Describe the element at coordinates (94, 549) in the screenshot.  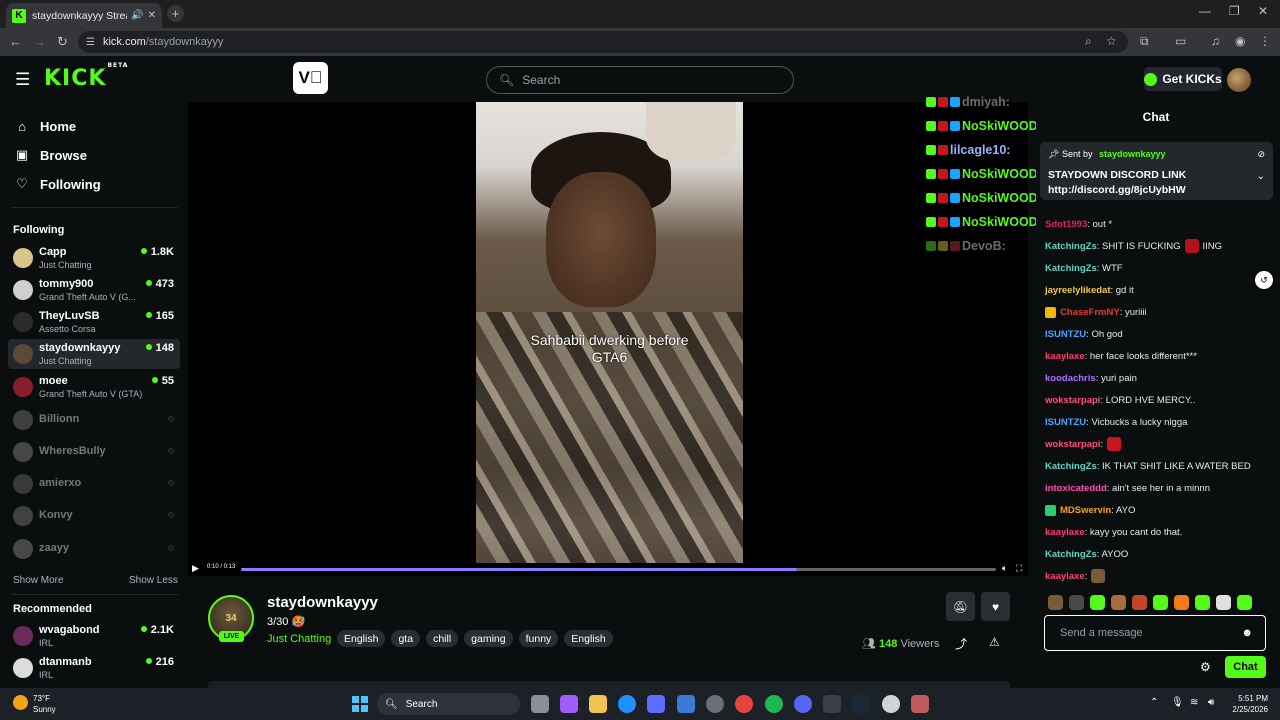
I see `sidebar-channel-zaayy: zaayy ⦸` at that location.